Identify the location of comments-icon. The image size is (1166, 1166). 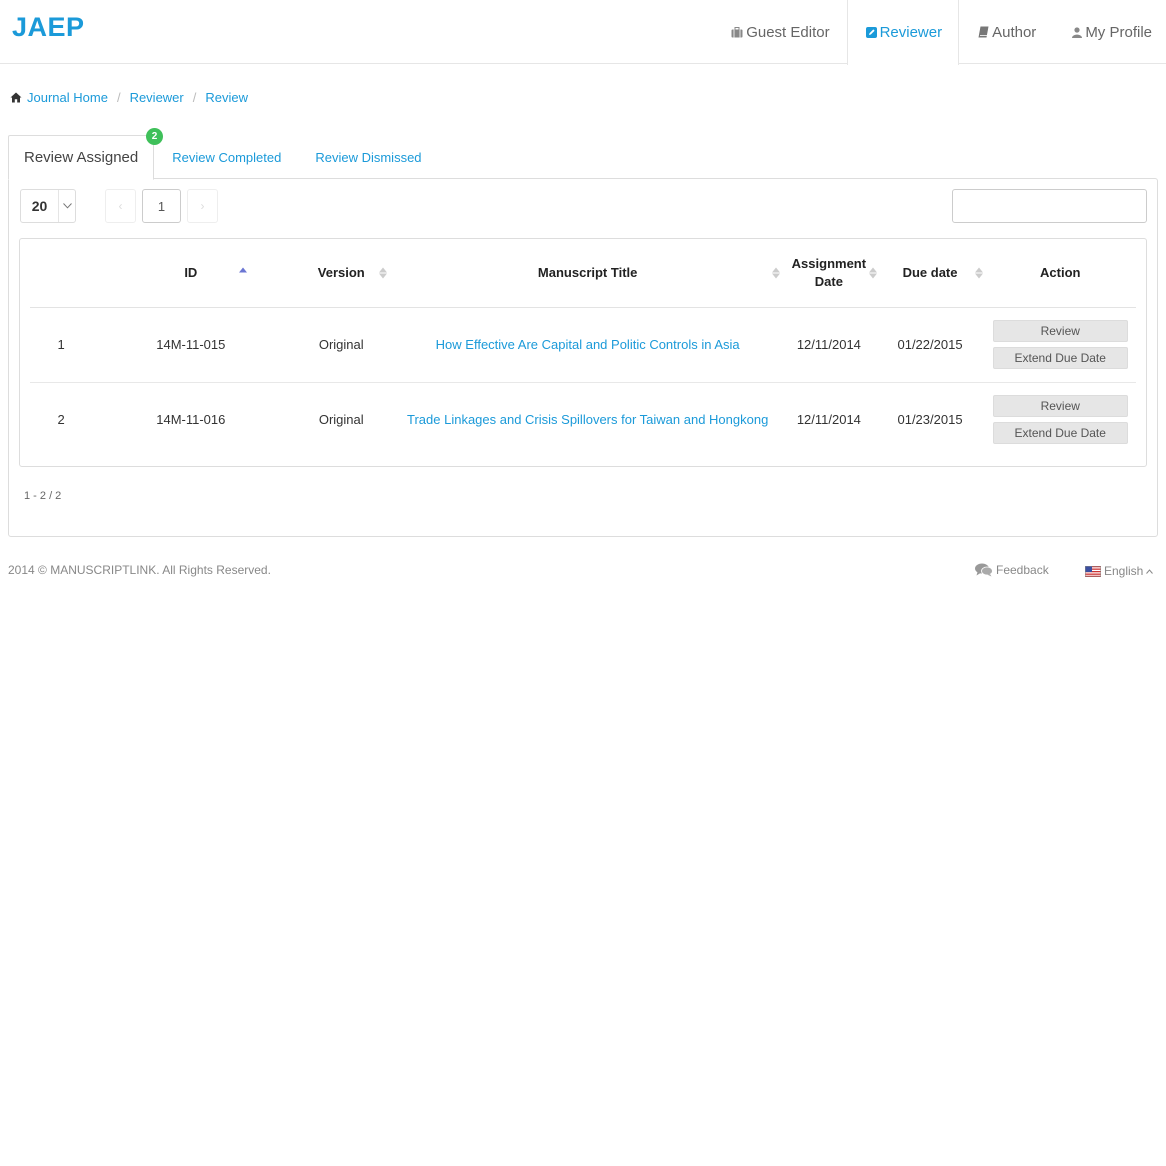
(984, 570).